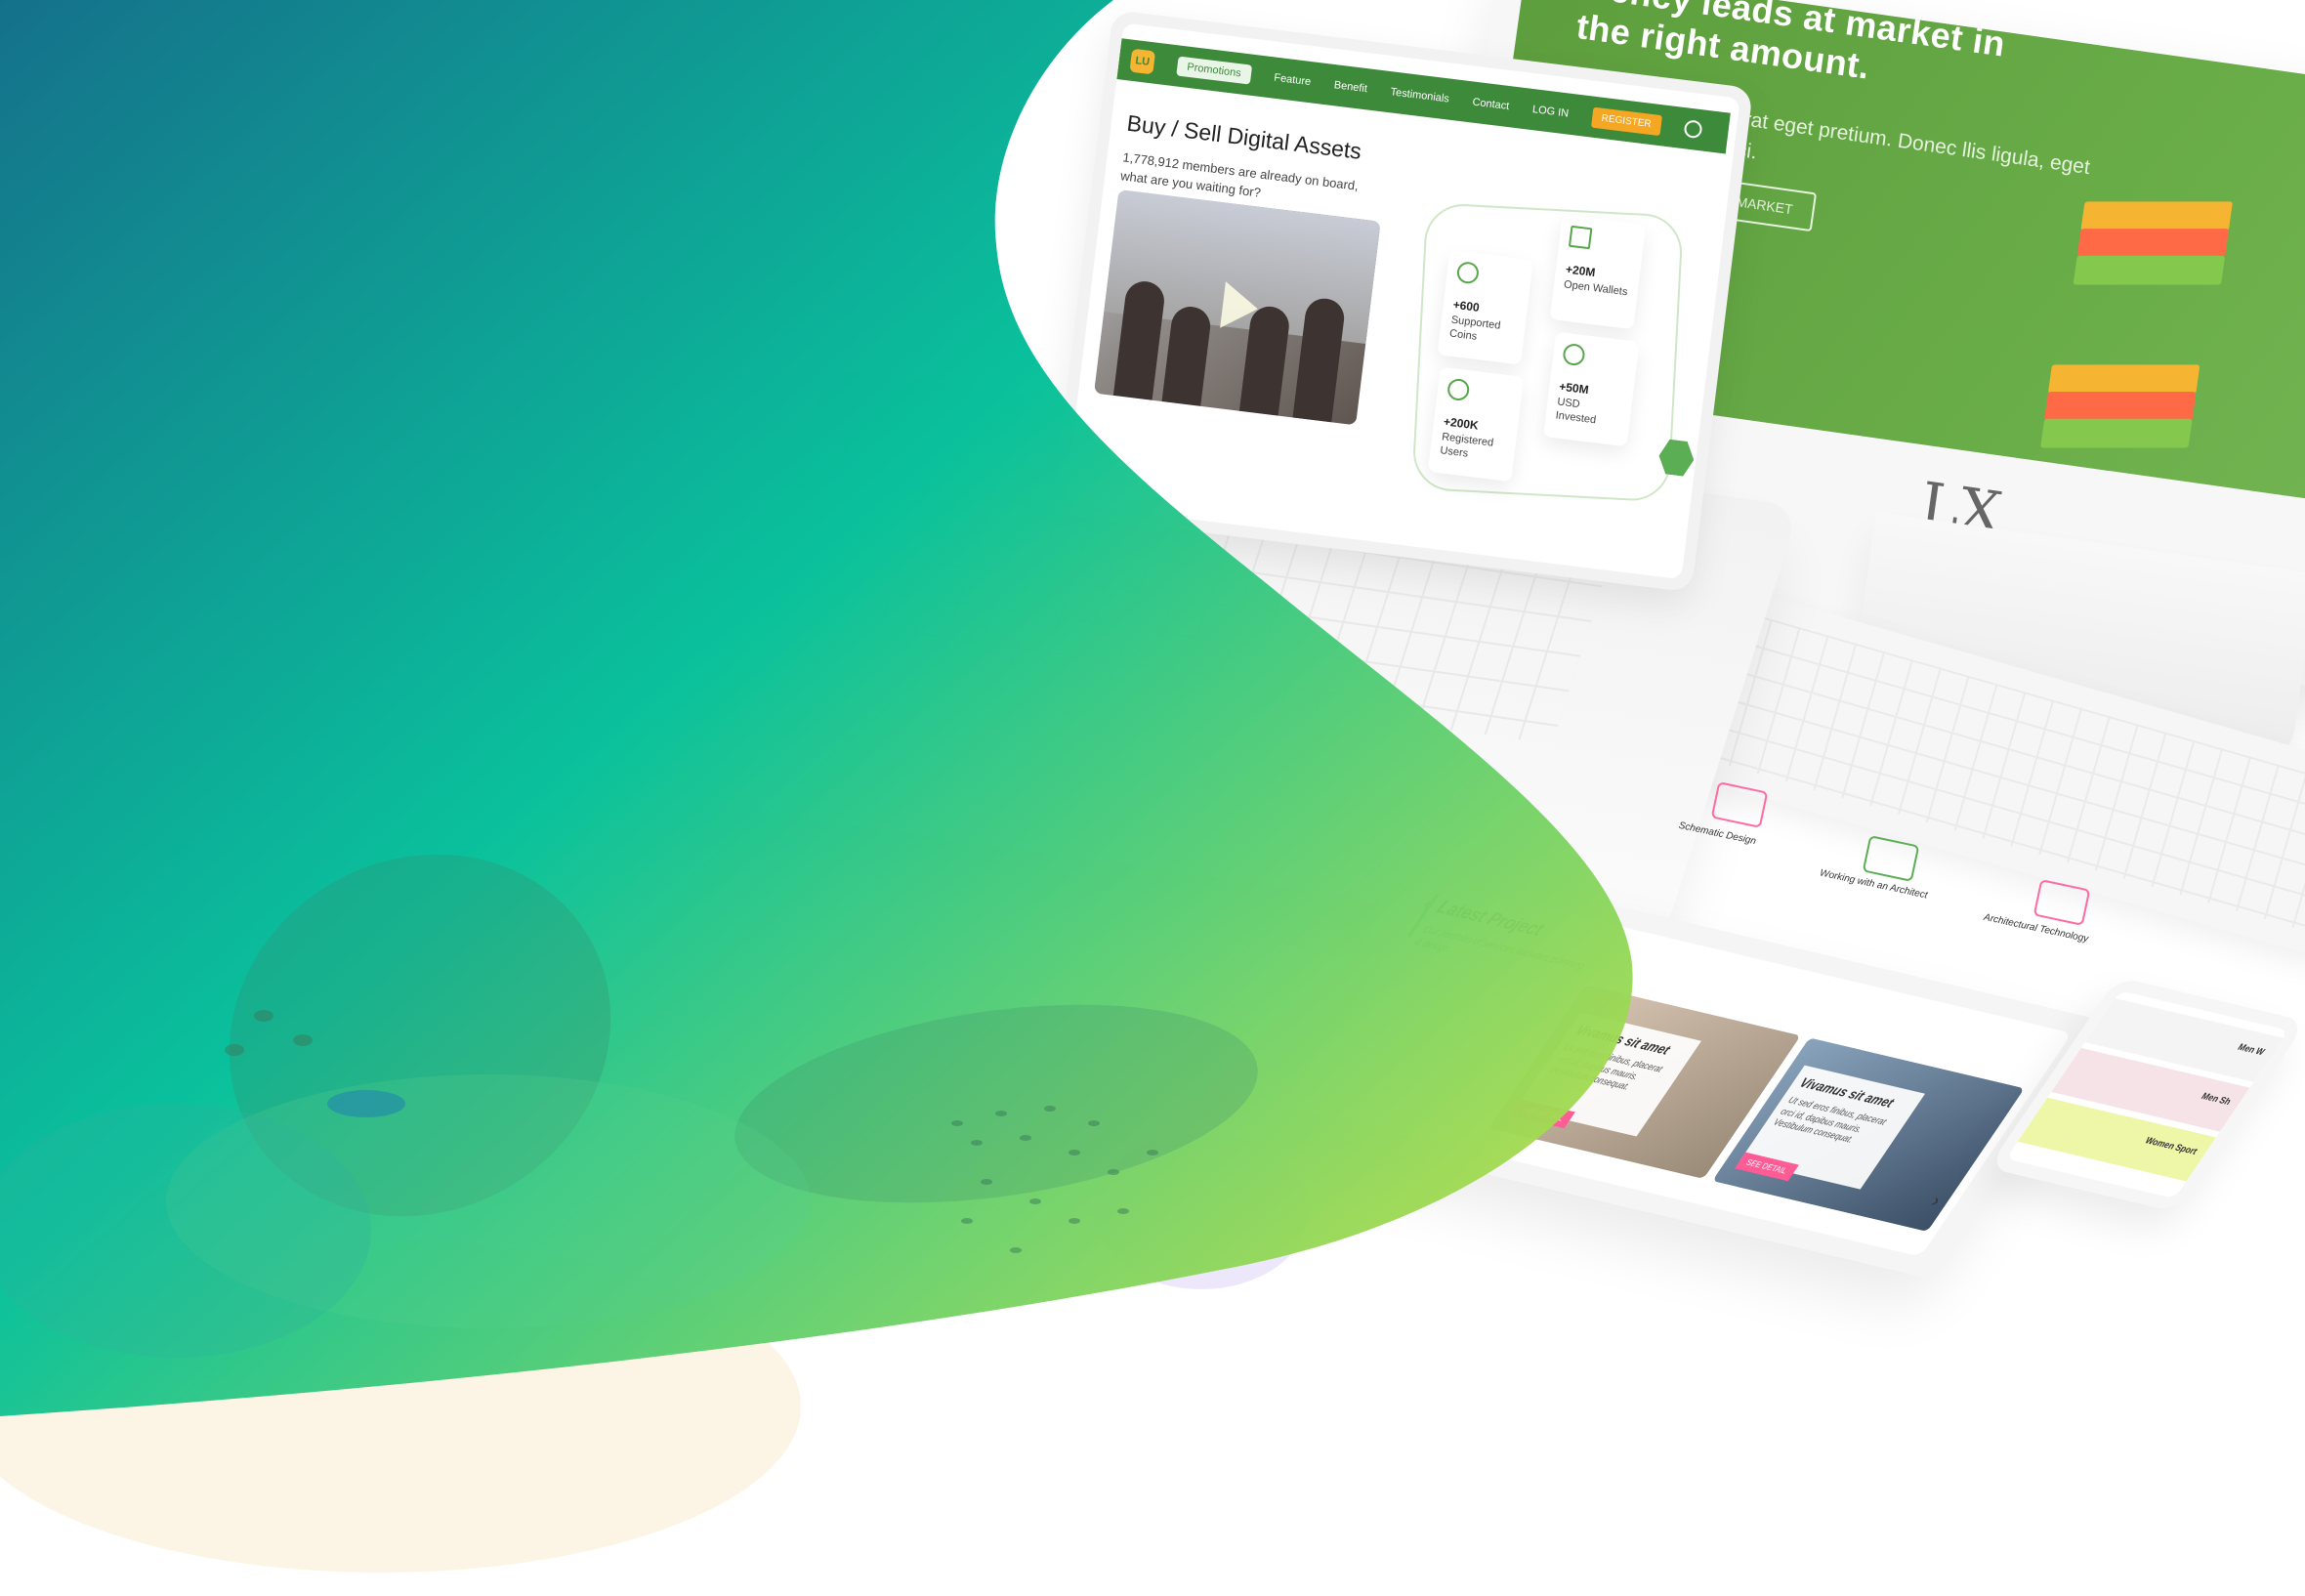 Image resolution: width=2305 pixels, height=1596 pixels. What do you see at coordinates (1420, 95) in the screenshot?
I see `nav-item-testimonials: Testimonials` at bounding box center [1420, 95].